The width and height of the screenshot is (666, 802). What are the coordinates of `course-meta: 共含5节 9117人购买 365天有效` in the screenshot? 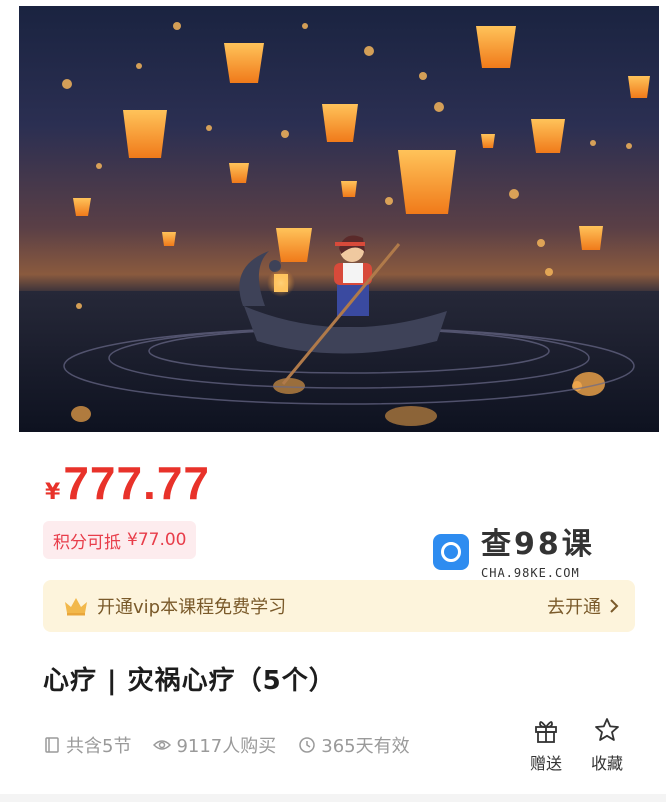 It's located at (226, 745).